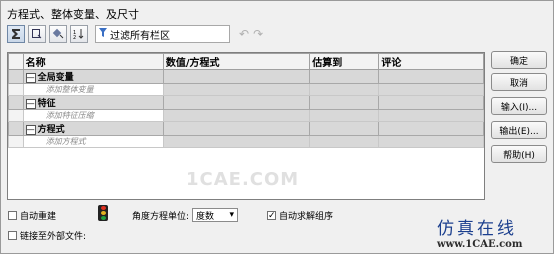 This screenshot has height=254, width=554. What do you see at coordinates (93, 61) in the screenshot?
I see `column-header-name: 名称` at bounding box center [93, 61].